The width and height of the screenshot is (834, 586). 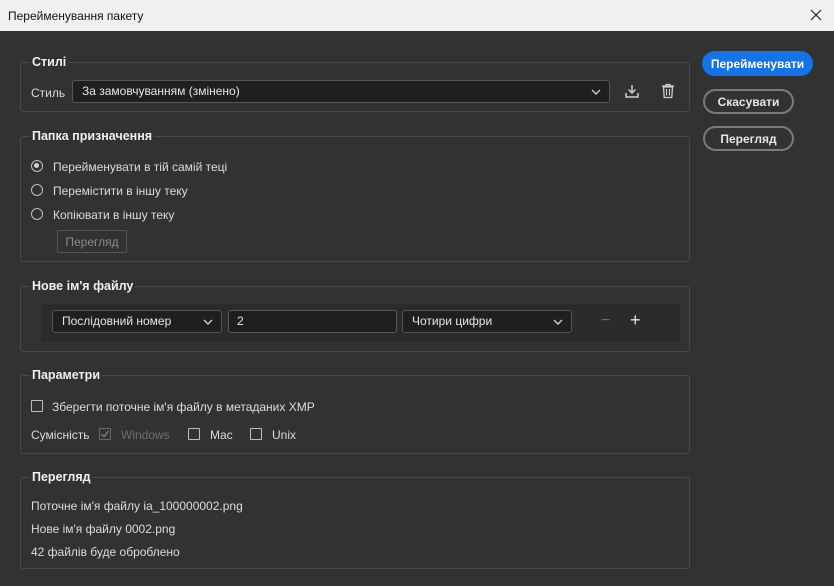 What do you see at coordinates (161, 91) in the screenshot?
I see `style-select-value: За замовчуванням (змінено)` at bounding box center [161, 91].